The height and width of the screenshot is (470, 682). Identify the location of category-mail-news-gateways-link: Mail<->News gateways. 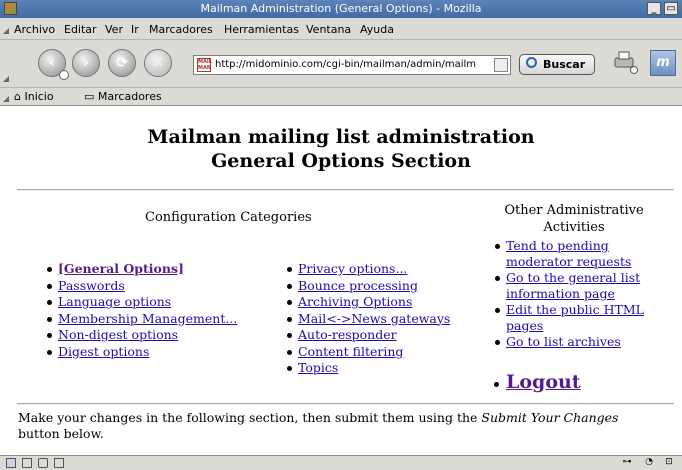
(374, 318).